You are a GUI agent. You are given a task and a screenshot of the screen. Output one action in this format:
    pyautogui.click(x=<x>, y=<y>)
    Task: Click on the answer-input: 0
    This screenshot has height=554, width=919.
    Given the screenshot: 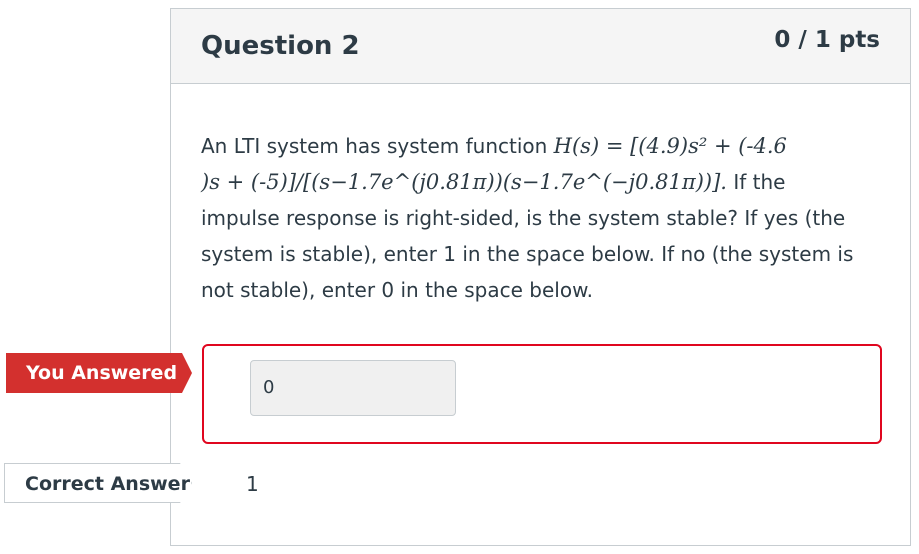 What is the action you would take?
    pyautogui.click(x=353, y=388)
    